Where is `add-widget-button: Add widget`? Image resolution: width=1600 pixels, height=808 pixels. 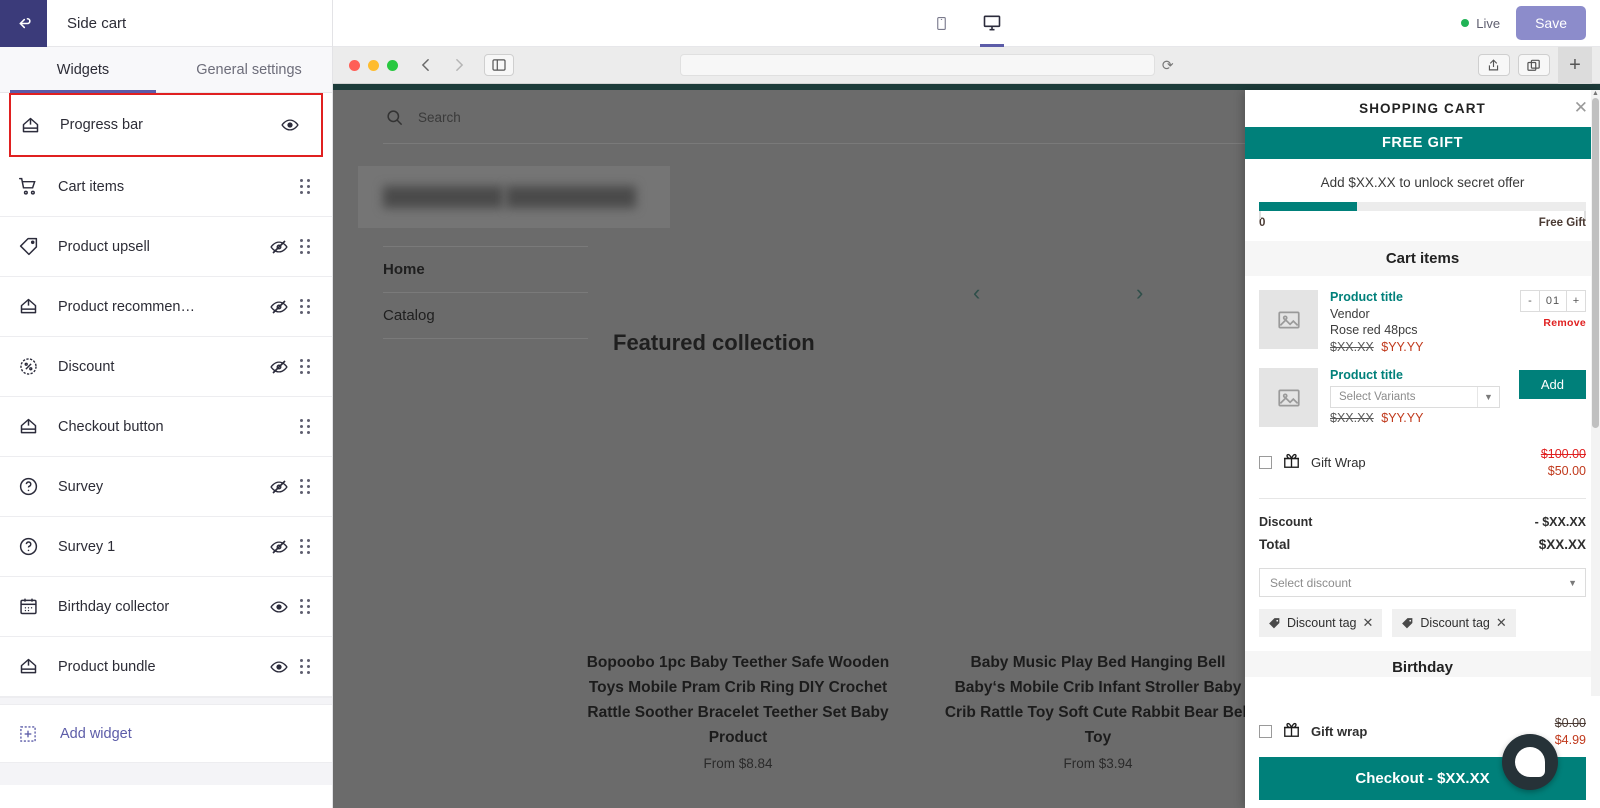 add-widget-button: Add widget is located at coordinates (166, 734).